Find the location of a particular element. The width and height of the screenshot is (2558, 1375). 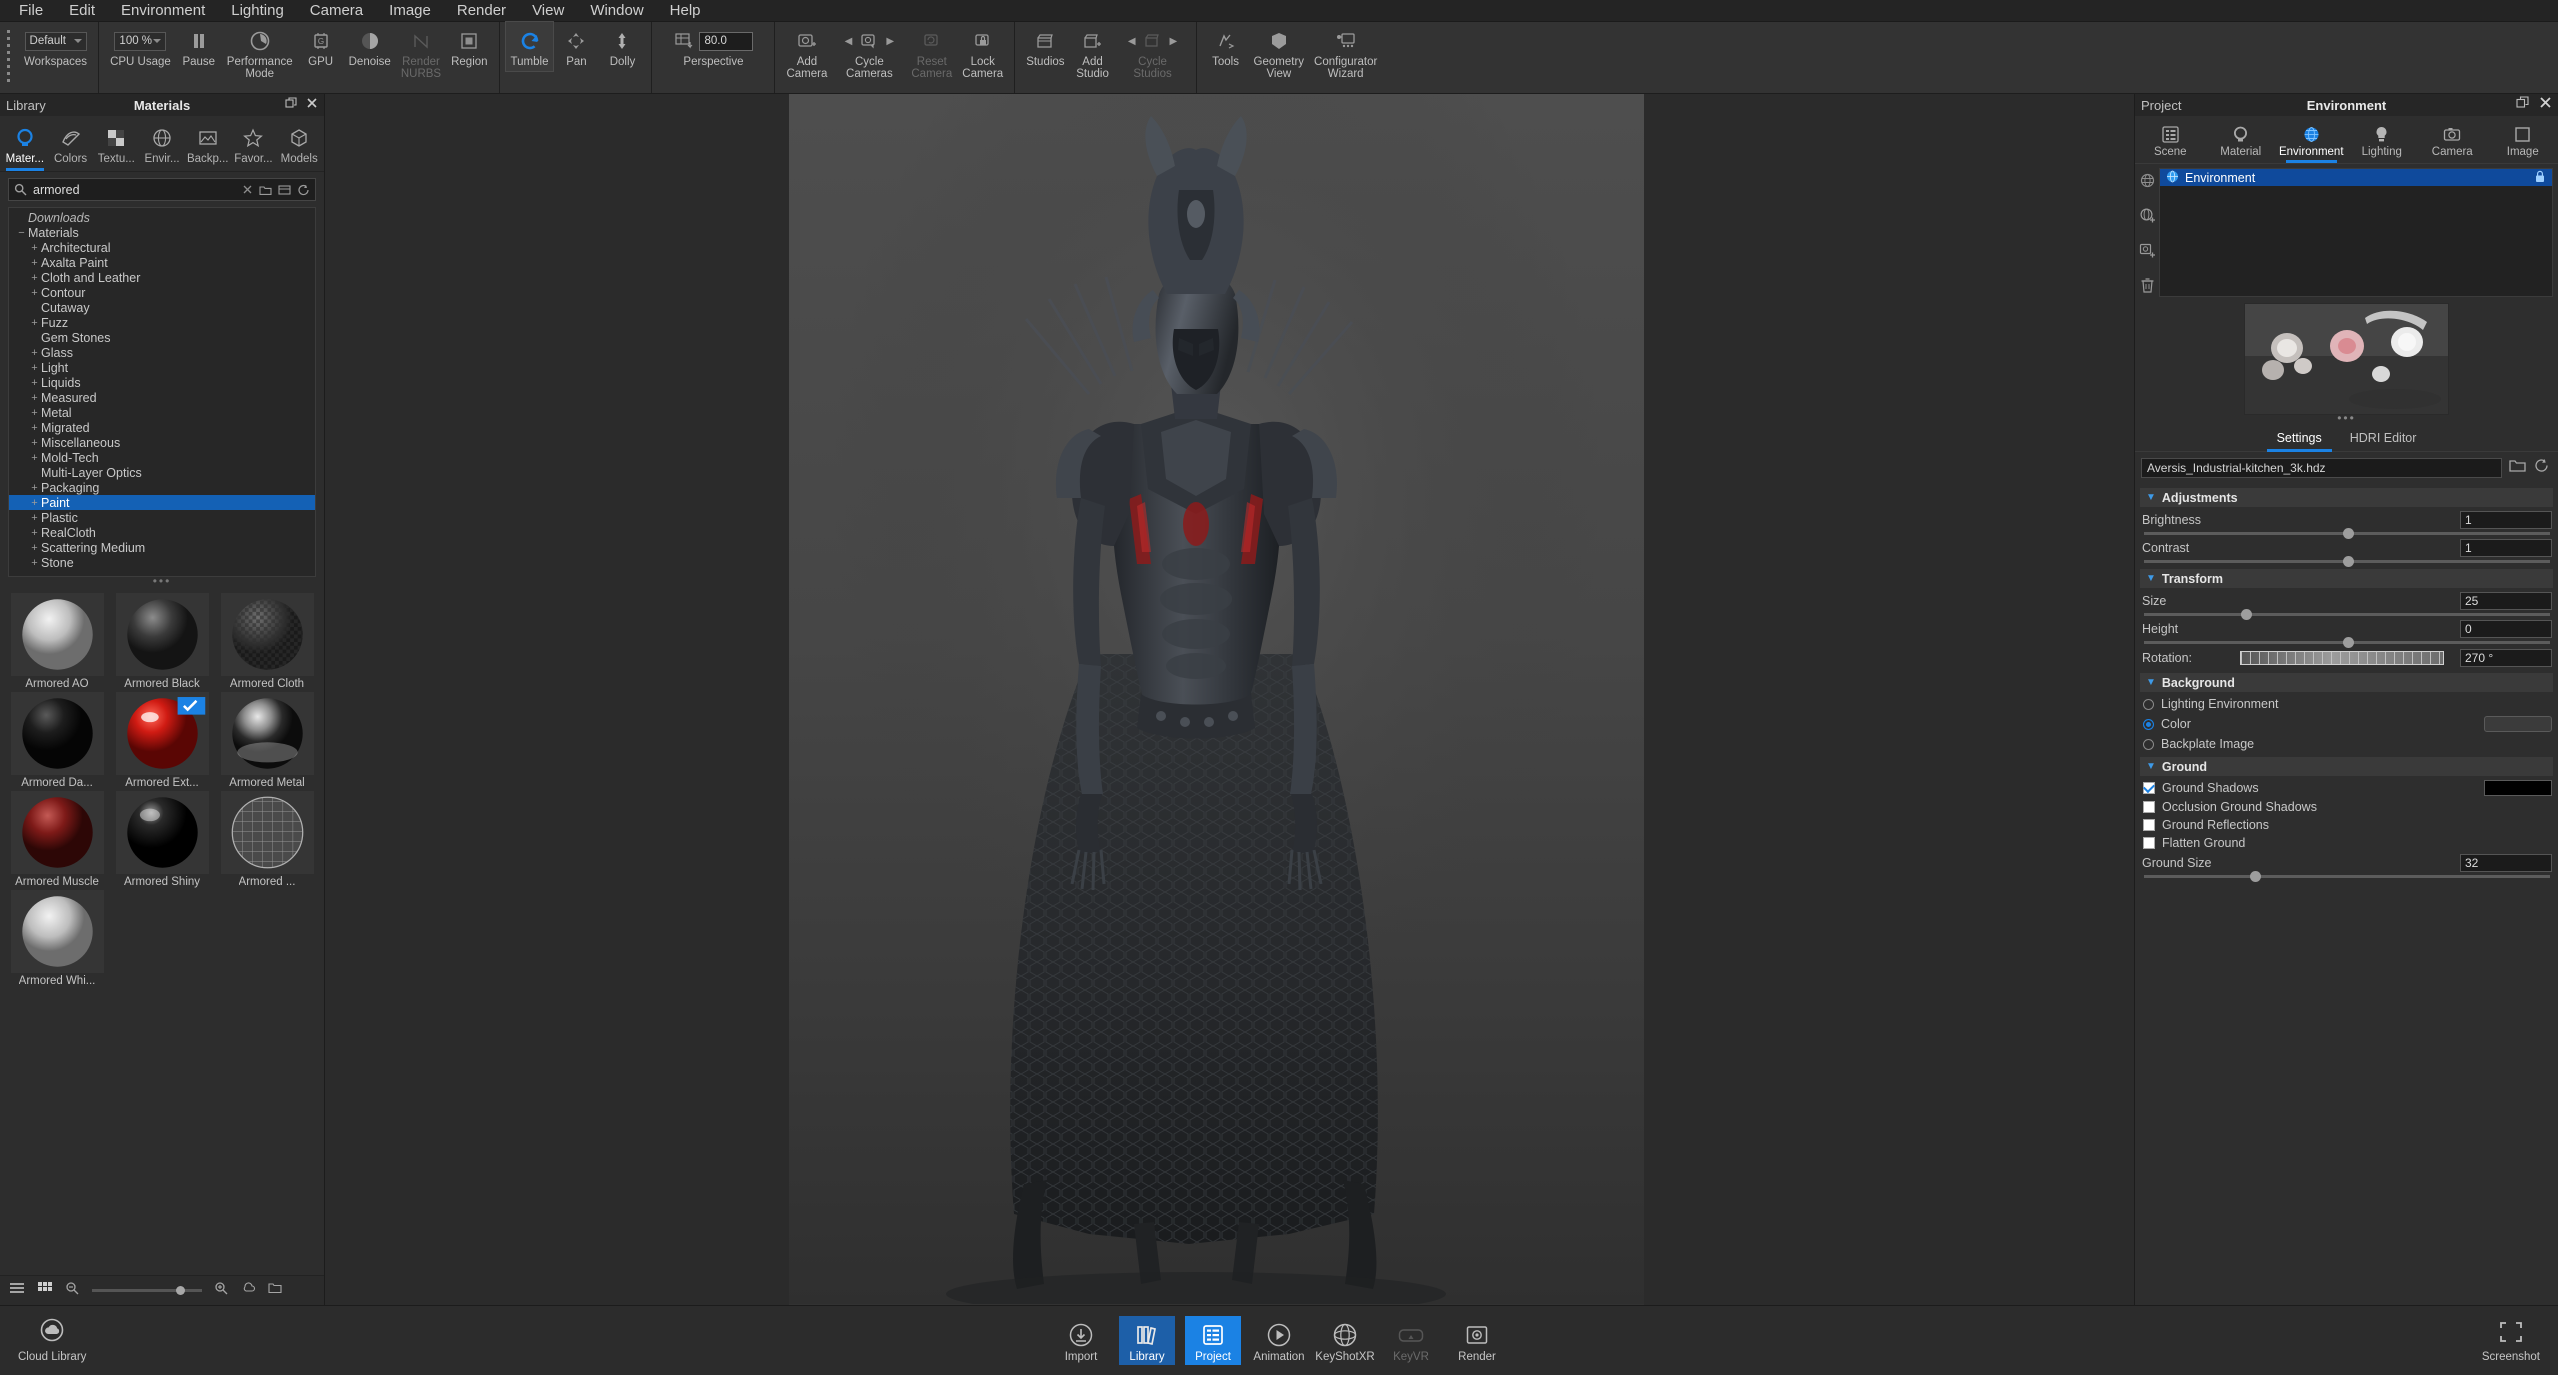

tree-item: Cutaway is located at coordinates (162, 307).